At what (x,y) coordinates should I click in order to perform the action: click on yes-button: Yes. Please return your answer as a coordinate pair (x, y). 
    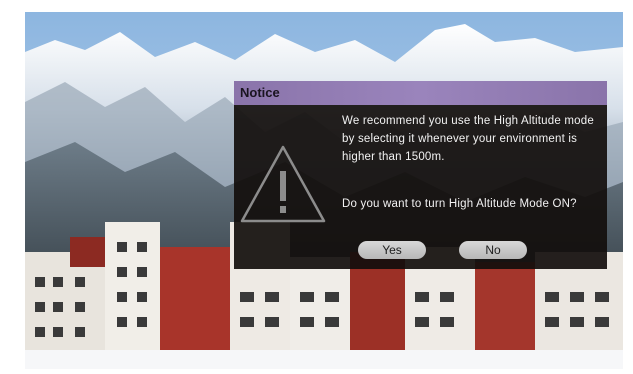
    Looking at the image, I should click on (392, 250).